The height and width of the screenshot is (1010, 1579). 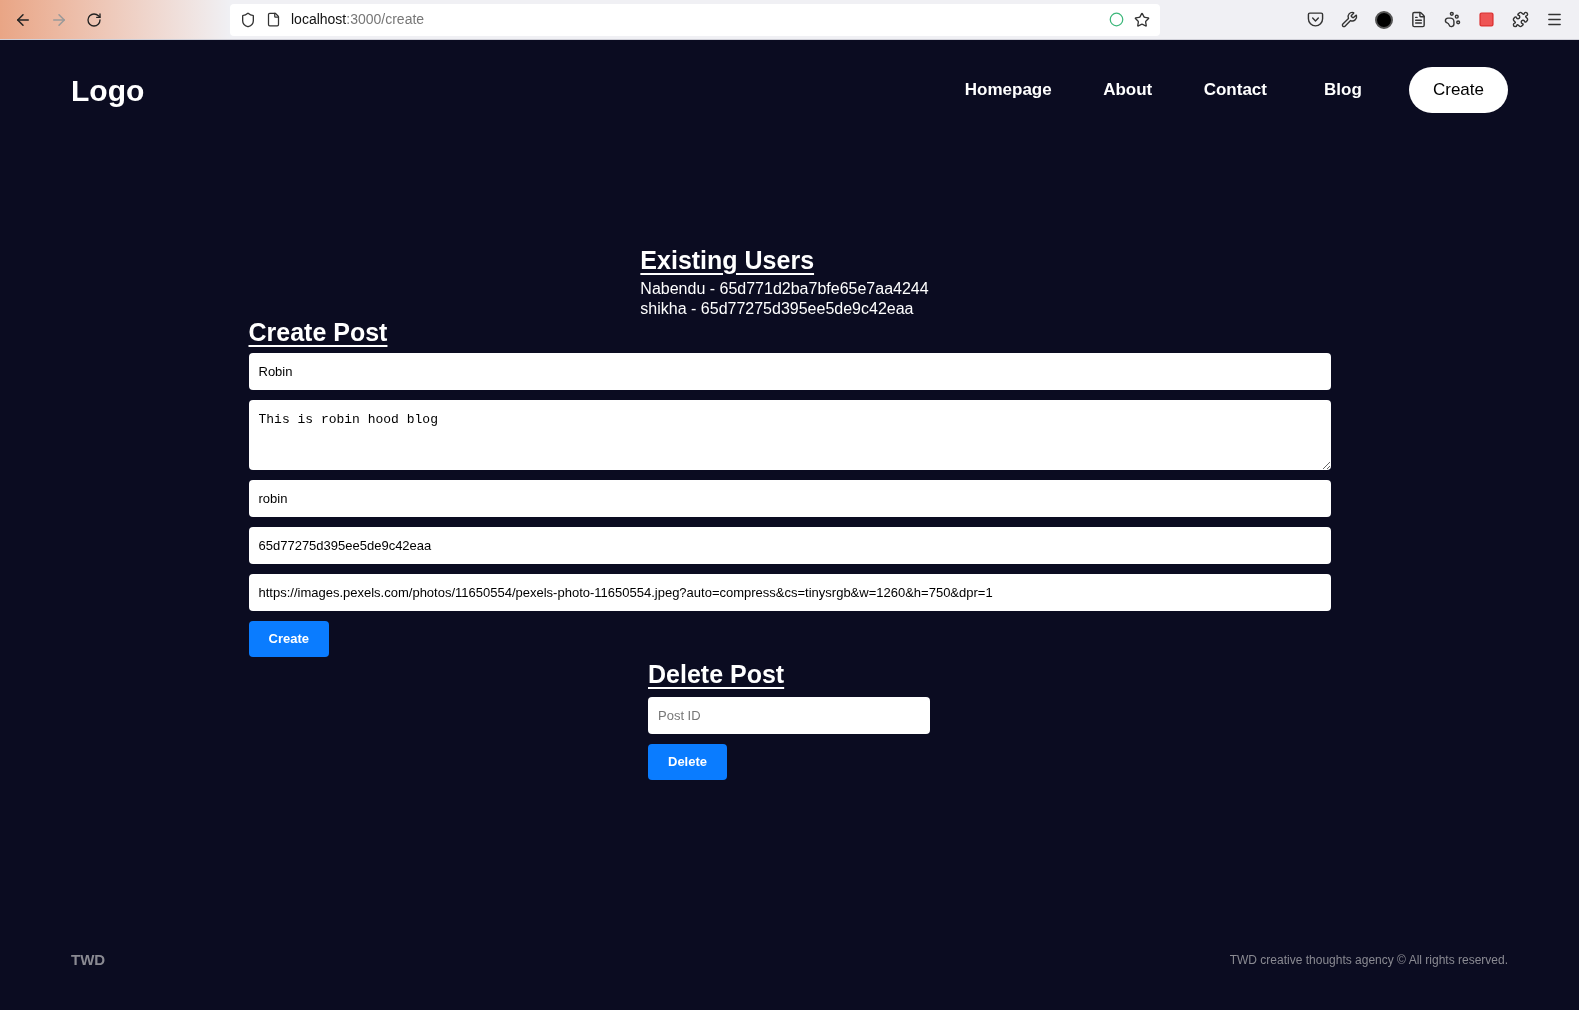 What do you see at coordinates (789, 592) in the screenshot?
I see `input-field: https://images.pexels.com/photos/11650554/pexels-photo-11650554.jpeg?auto=compress&cs=tinysrgb&w=1260&h=750&dpr=1` at bounding box center [789, 592].